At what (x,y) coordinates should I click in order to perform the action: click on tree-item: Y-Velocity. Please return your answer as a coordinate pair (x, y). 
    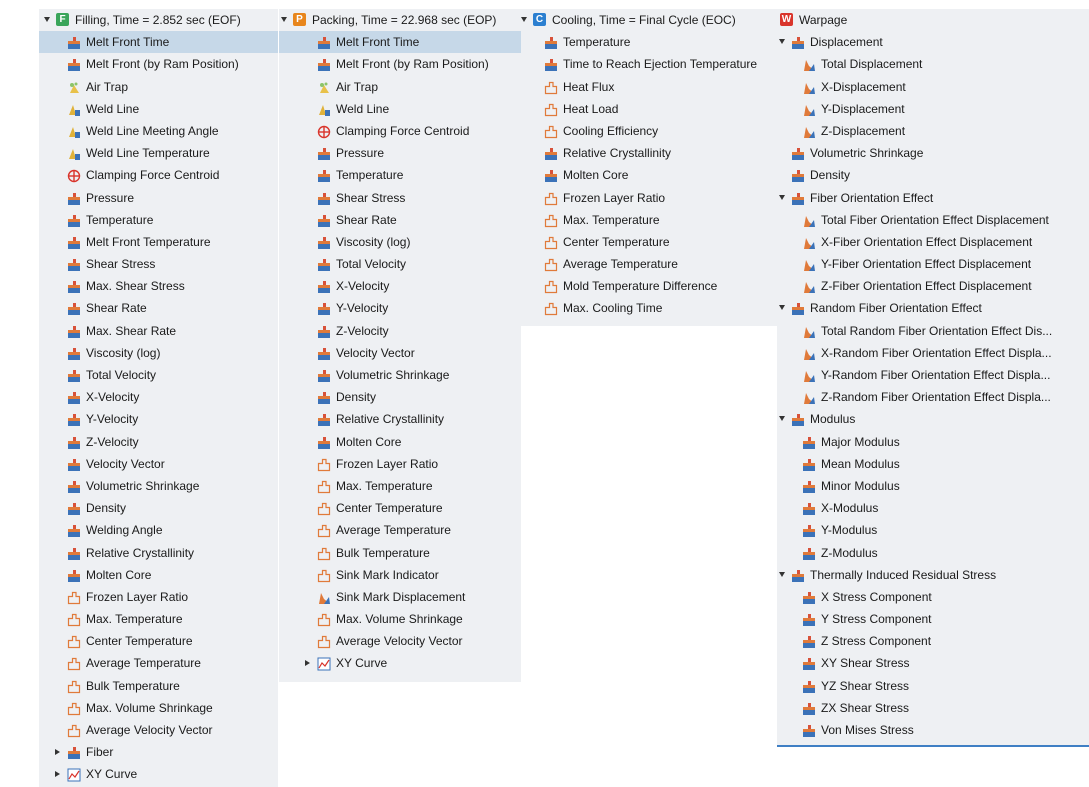
    Looking at the image, I should click on (400, 308).